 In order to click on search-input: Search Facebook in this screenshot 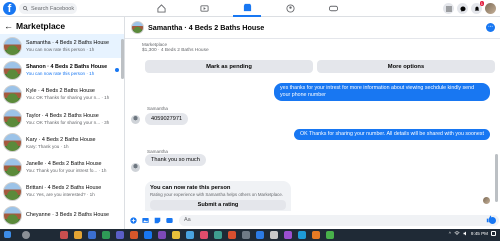, I will do `click(48, 8)`.